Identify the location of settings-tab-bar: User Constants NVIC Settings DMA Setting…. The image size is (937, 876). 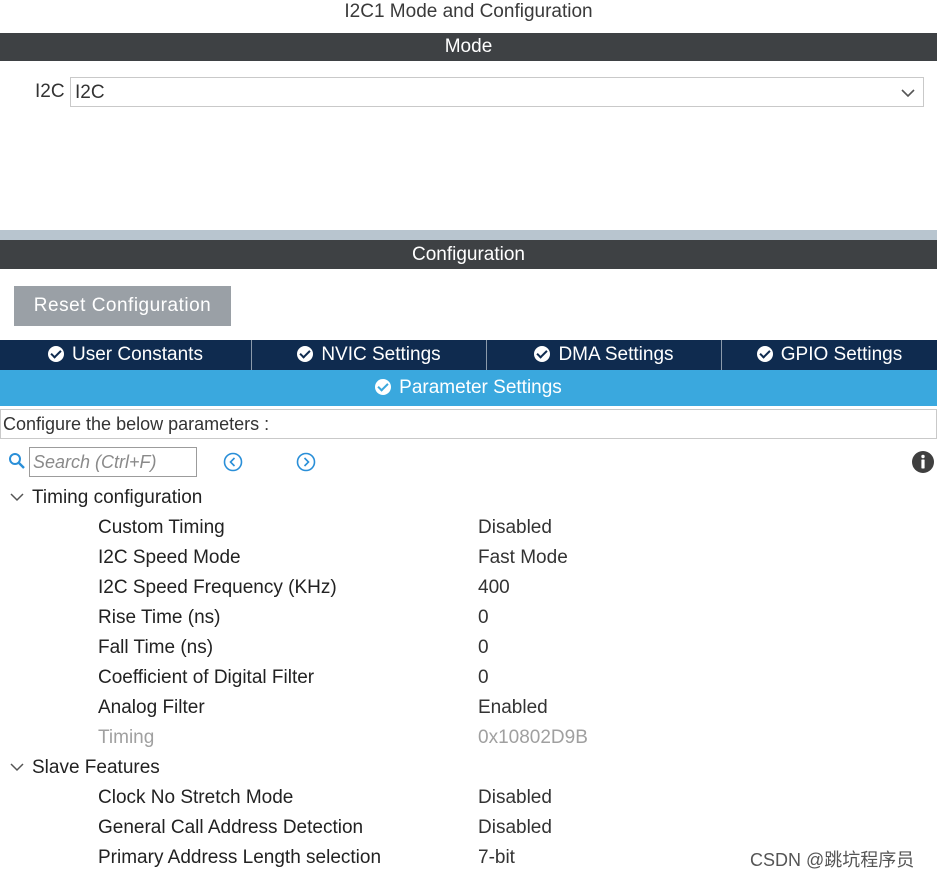
(468, 355).